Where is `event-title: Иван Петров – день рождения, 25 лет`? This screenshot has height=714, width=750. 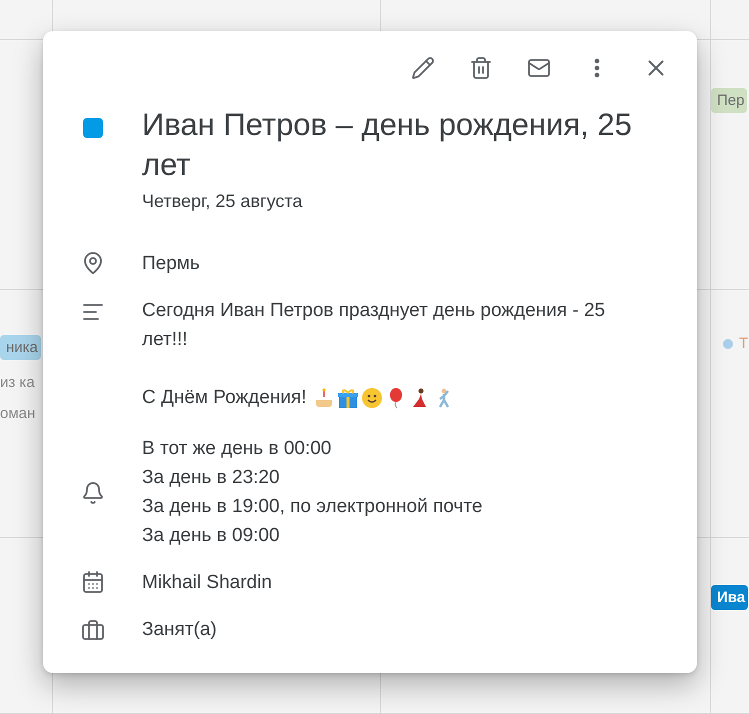 event-title: Иван Петров – день рождения, 25 лет is located at coordinates (387, 145).